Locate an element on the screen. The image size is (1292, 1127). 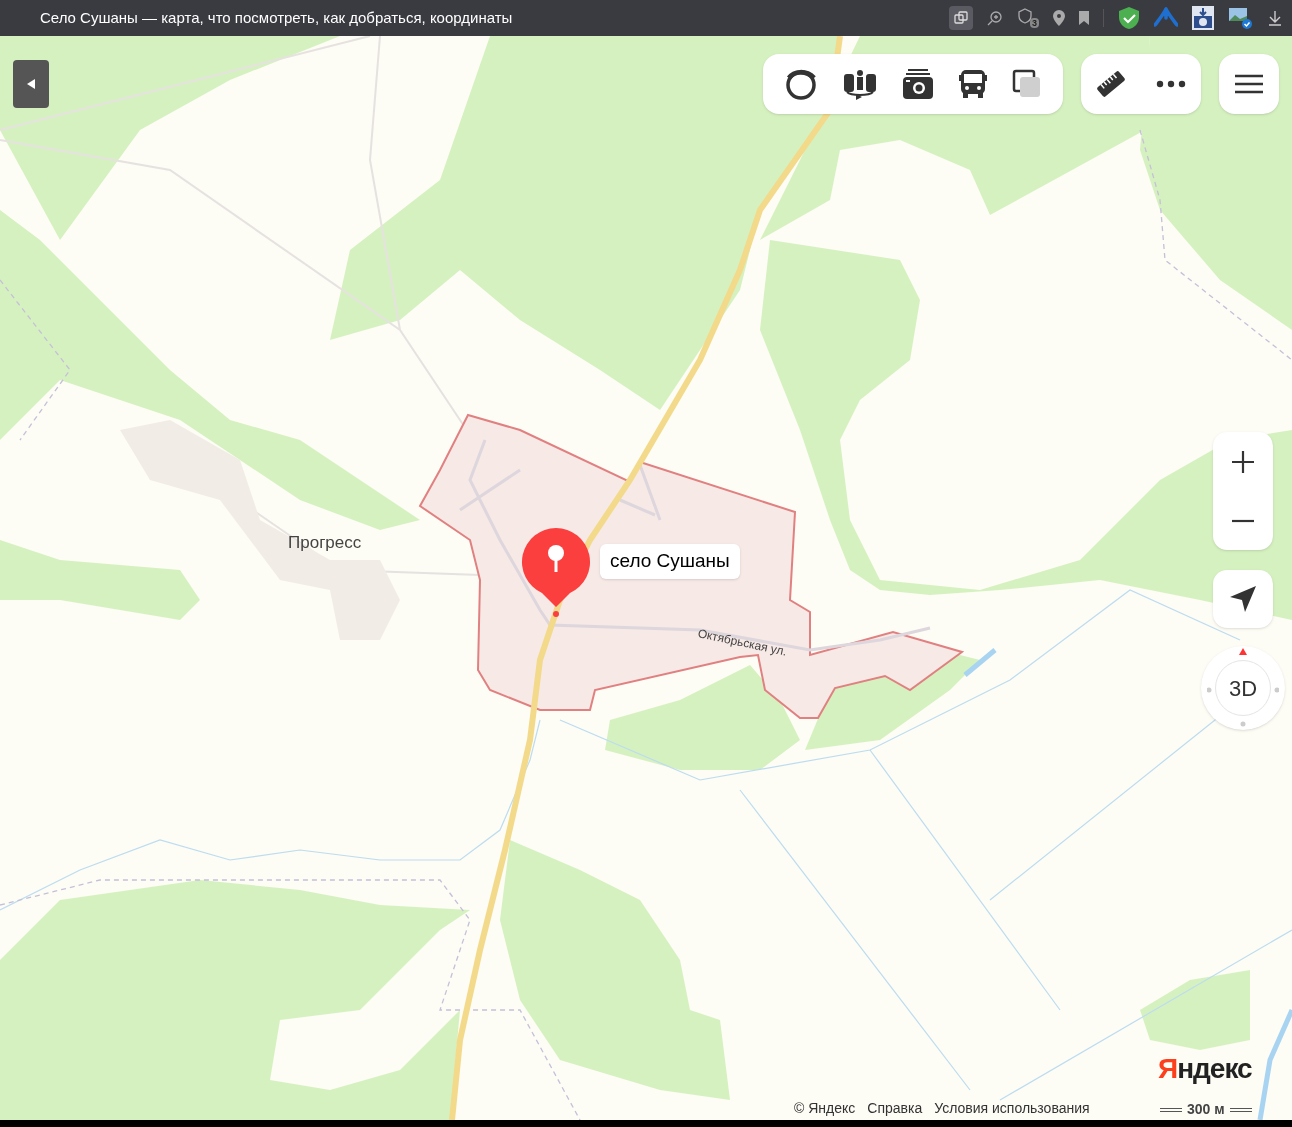
my-location-button is located at coordinates (1243, 599).